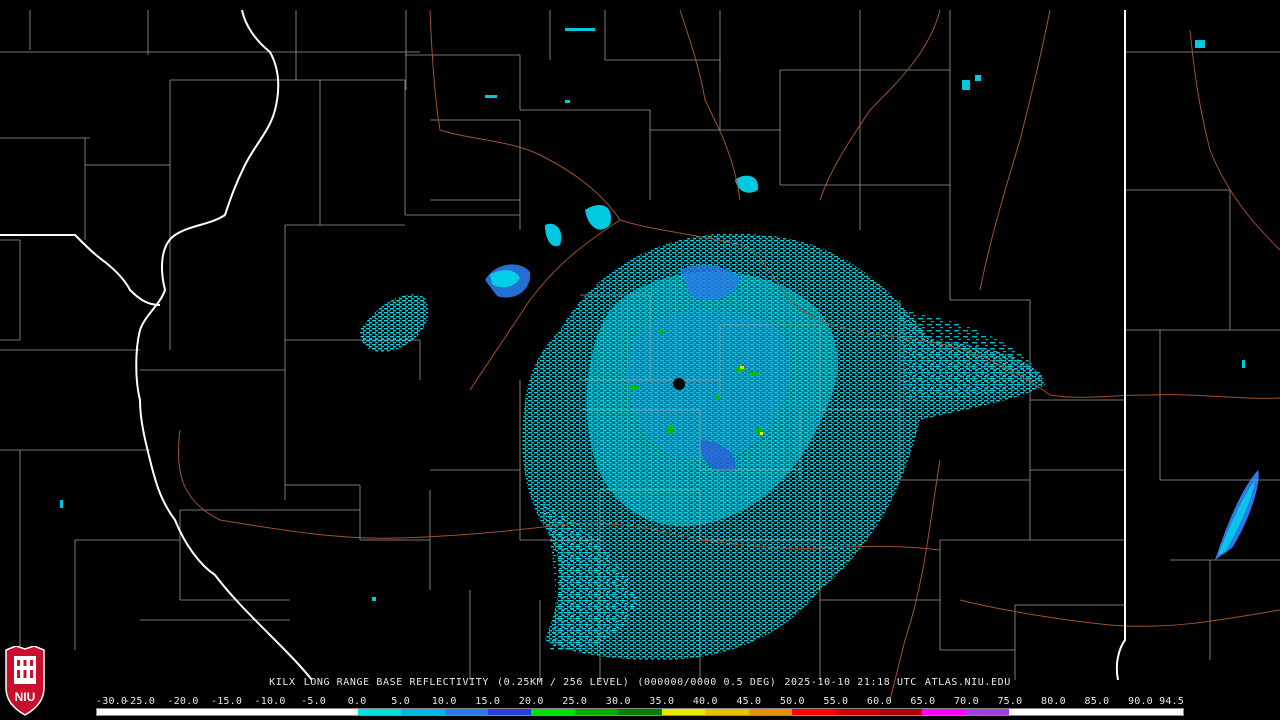 This screenshot has height=720, width=1280. Describe the element at coordinates (226, 701) in the screenshot. I see `scale-label: -15.0` at that location.